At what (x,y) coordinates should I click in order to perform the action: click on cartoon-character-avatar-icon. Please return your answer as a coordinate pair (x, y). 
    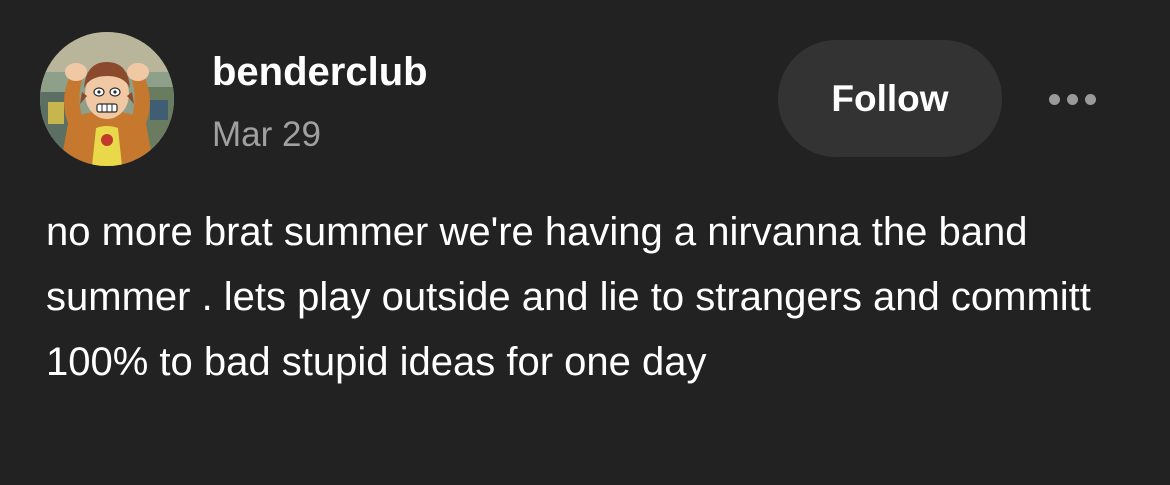
    Looking at the image, I should click on (107, 99).